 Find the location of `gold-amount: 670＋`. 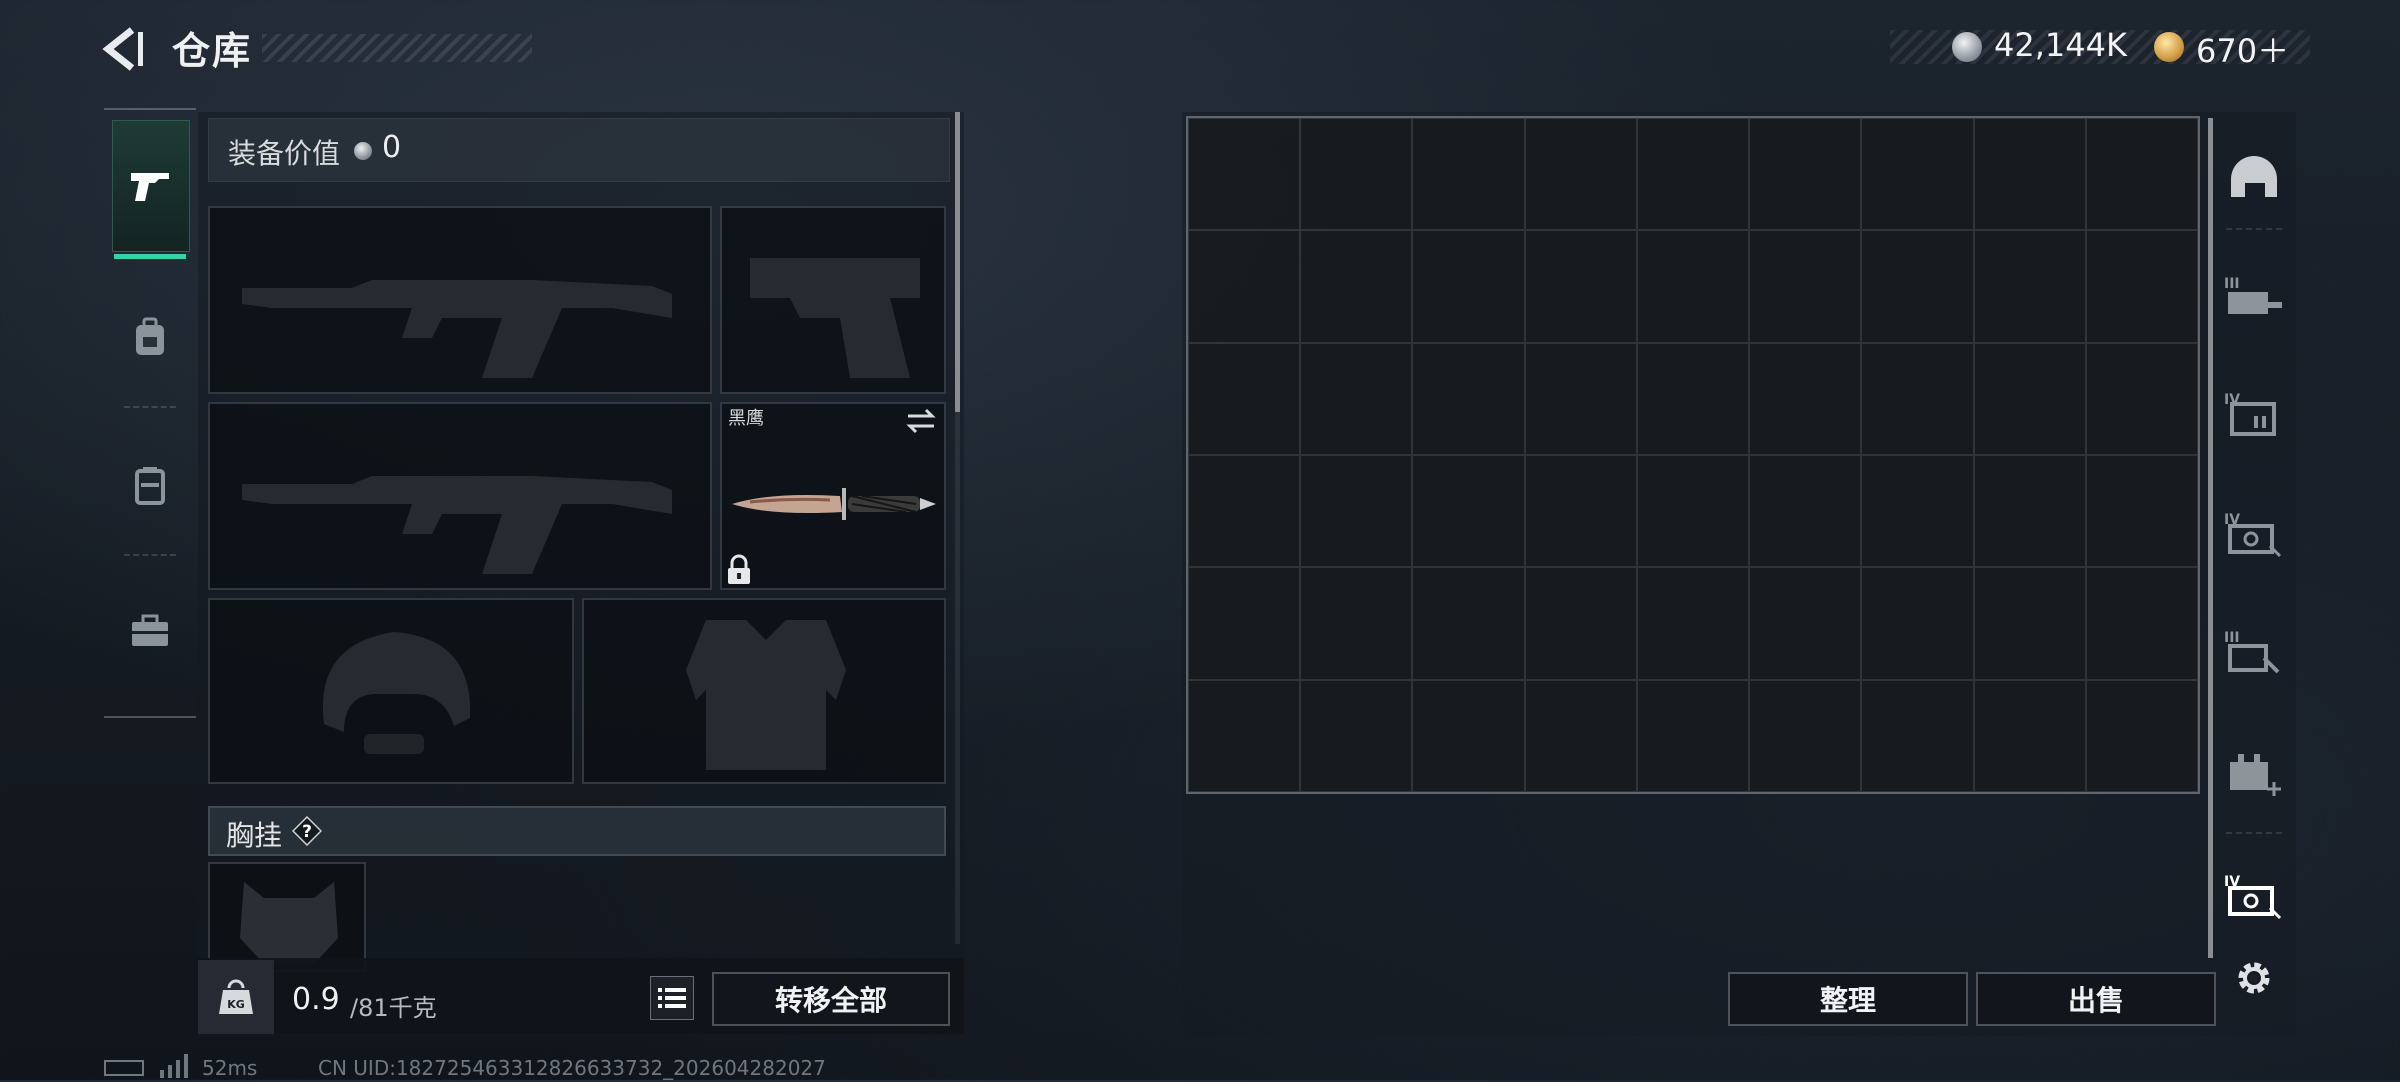

gold-amount: 670＋ is located at coordinates (2242, 49).